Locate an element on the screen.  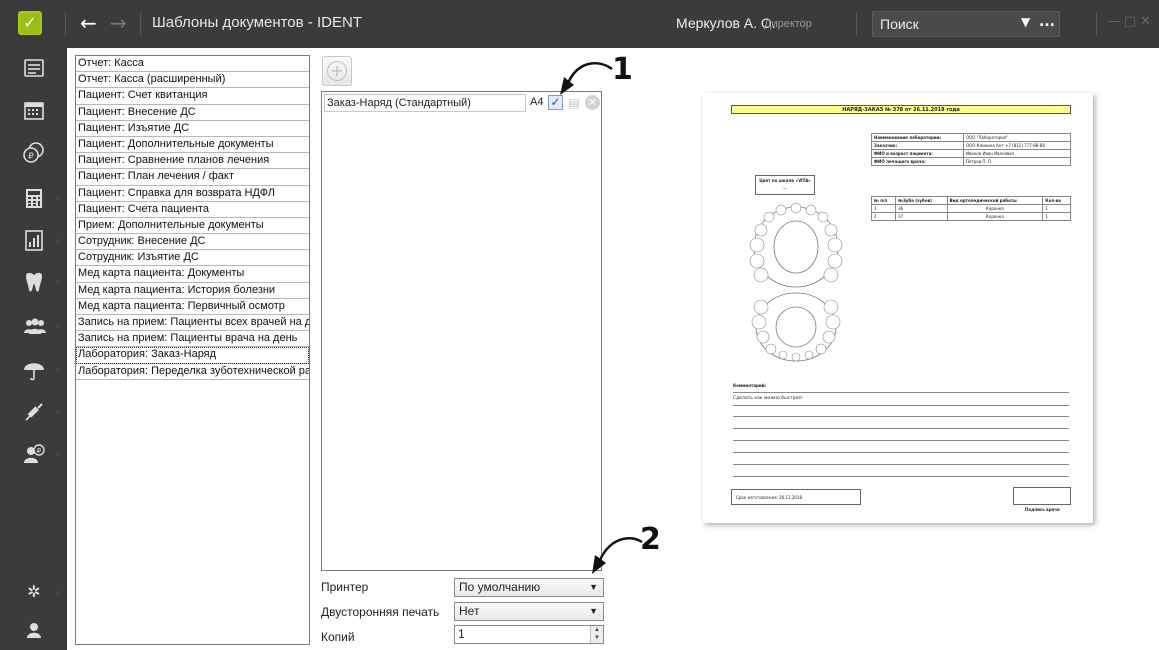
list-icon is located at coordinates (34, 68).